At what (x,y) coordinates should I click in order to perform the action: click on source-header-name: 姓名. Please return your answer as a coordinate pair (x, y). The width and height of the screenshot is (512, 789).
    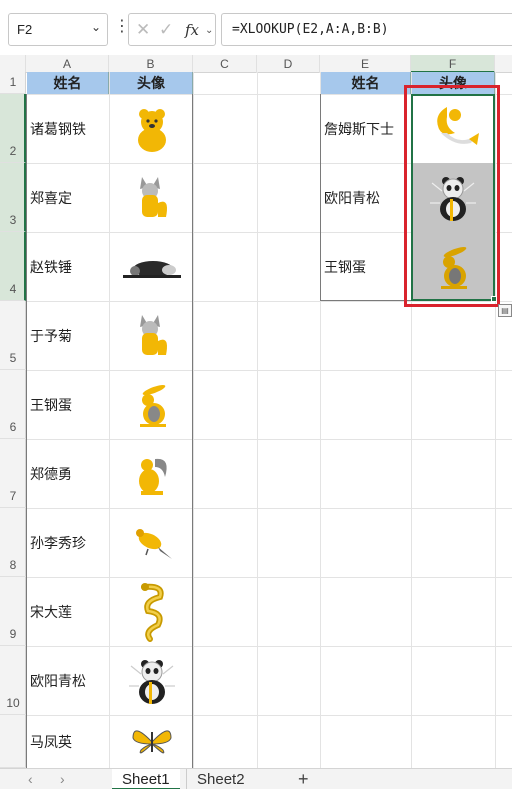
    Looking at the image, I should click on (68, 83).